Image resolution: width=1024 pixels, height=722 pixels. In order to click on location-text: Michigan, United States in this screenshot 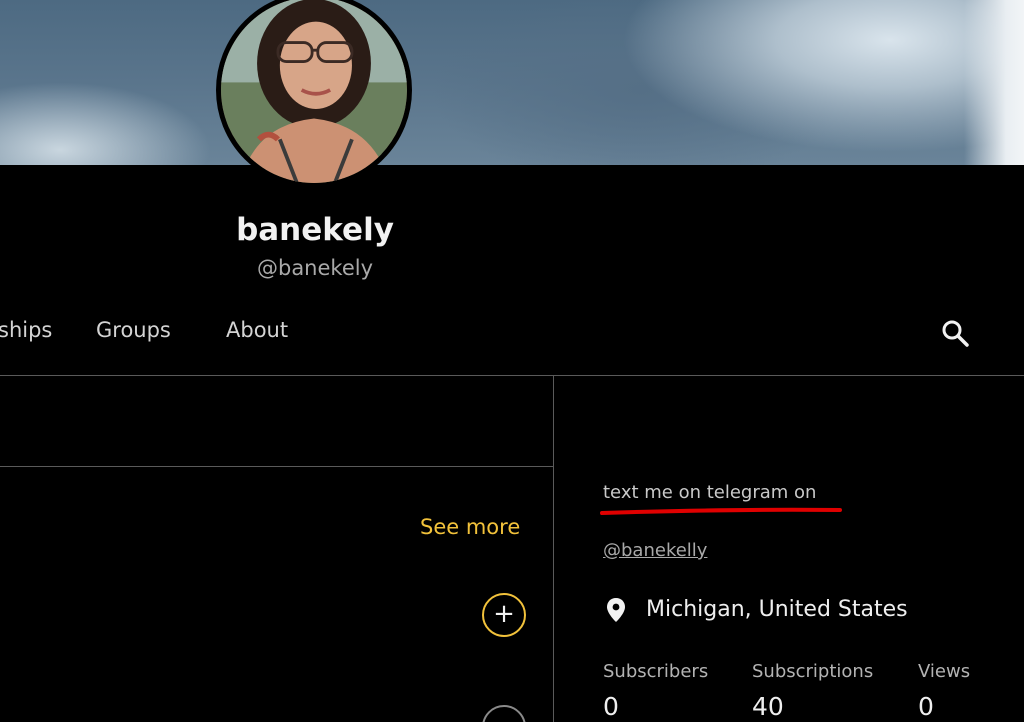, I will do `click(777, 609)`.